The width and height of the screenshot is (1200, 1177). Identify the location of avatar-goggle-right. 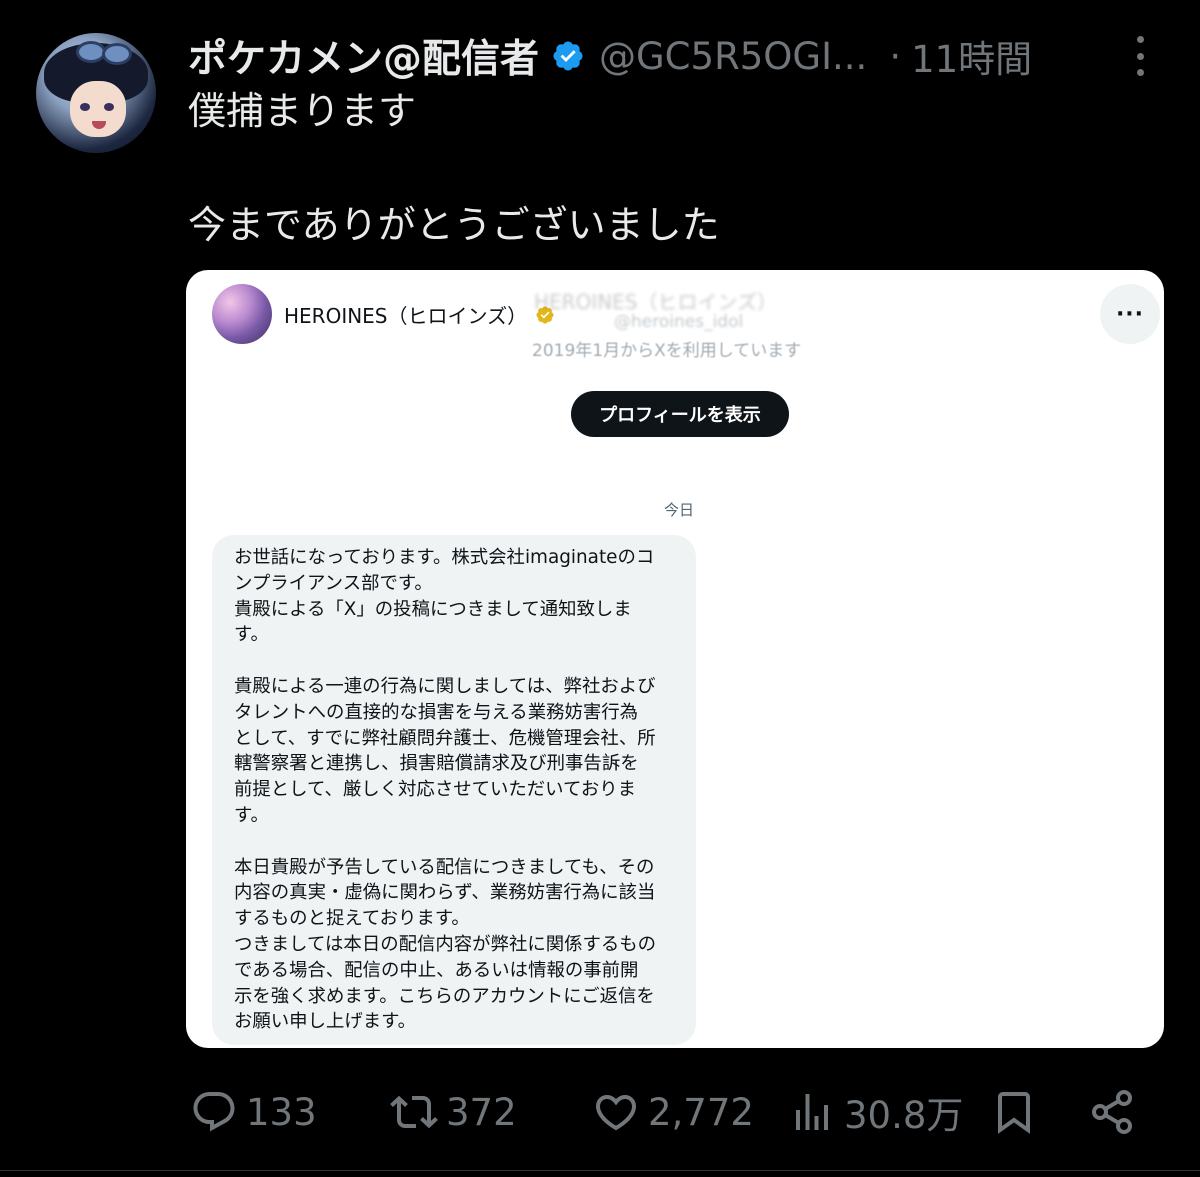
(117, 54).